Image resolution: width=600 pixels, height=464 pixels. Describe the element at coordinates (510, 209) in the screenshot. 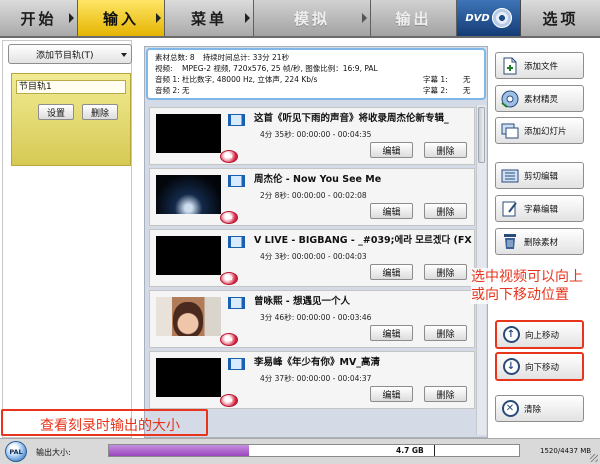

I see `subtitle-edit-icon` at that location.